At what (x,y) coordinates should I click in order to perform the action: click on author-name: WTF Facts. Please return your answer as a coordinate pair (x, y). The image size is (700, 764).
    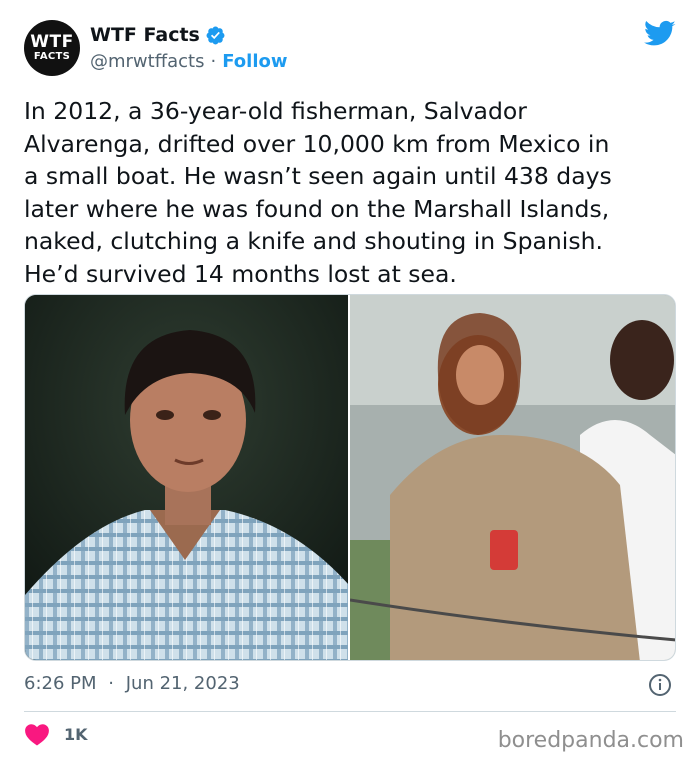
    Looking at the image, I should click on (145, 35).